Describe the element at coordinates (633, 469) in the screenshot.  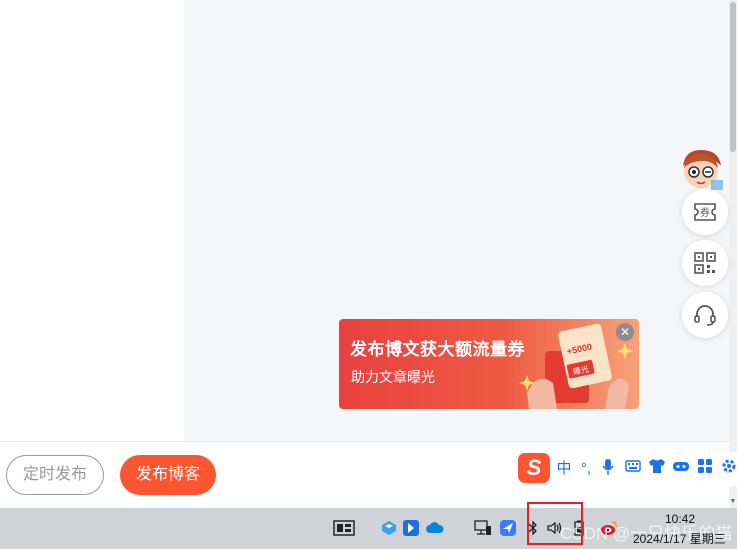
I see `keyboard-icon` at that location.